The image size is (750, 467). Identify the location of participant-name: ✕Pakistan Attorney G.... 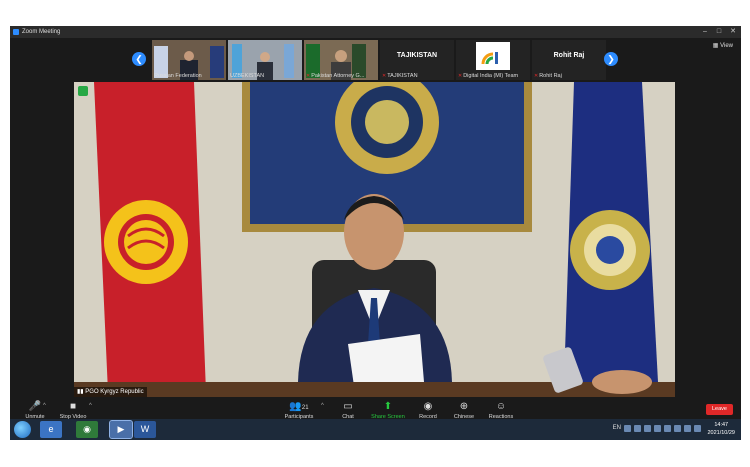
(335, 76).